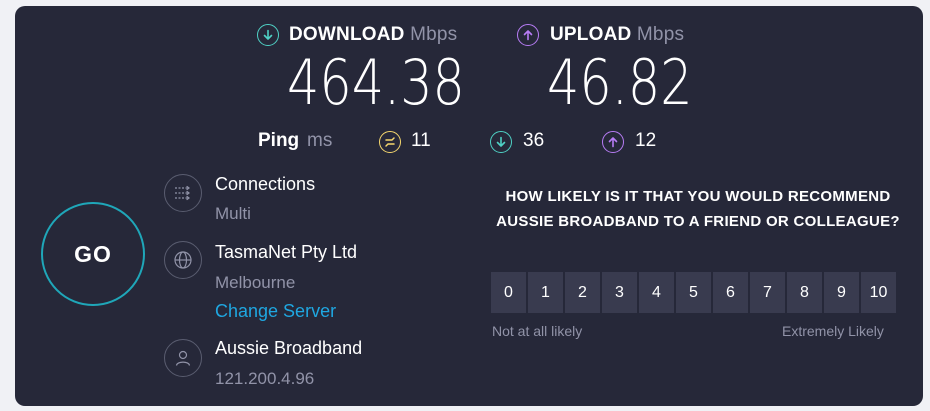 Image resolution: width=930 pixels, height=411 pixels. What do you see at coordinates (268, 35) in the screenshot?
I see `download-arrow-icon` at bounding box center [268, 35].